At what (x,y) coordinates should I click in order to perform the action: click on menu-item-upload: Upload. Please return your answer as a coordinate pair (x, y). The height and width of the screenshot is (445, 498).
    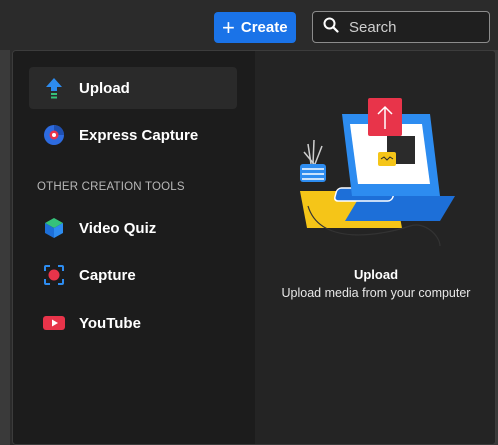
    Looking at the image, I should click on (133, 88).